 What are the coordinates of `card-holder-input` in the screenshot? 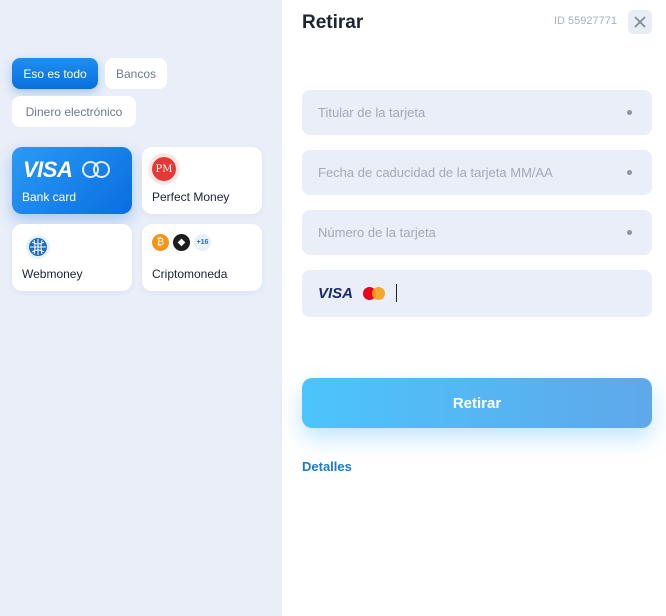 It's located at (477, 112).